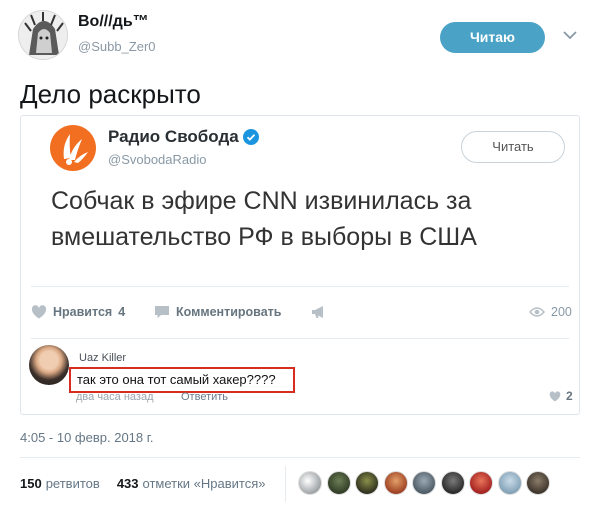  I want to click on quoted-post-line: Собчак в эфире CNN извинилась за, so click(261, 201).